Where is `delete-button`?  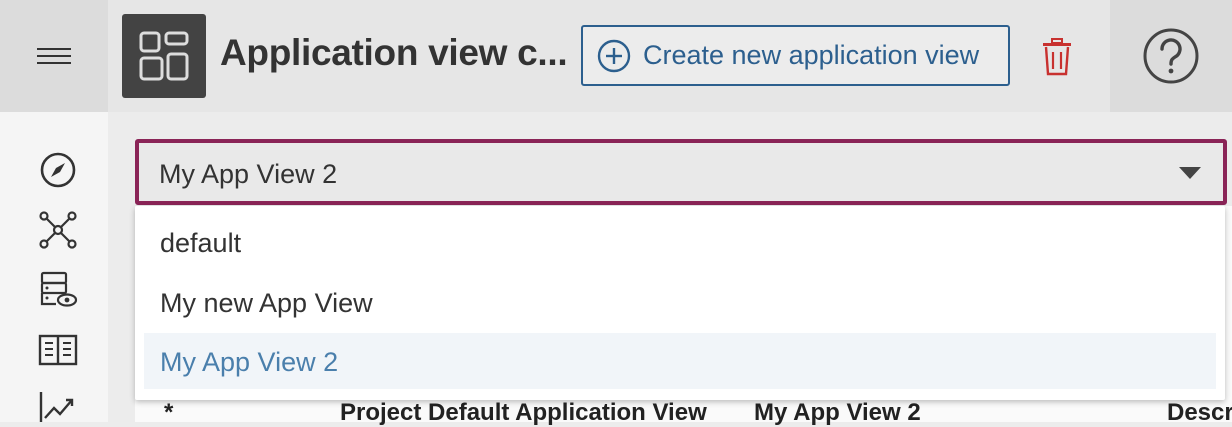
delete-button is located at coordinates (1057, 57).